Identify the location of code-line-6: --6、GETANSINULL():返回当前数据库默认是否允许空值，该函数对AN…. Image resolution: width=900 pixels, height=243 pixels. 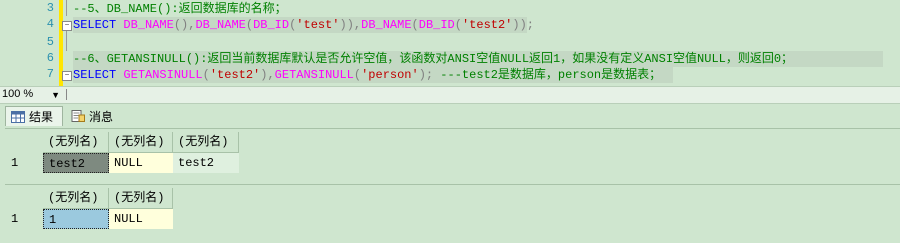
(478, 59).